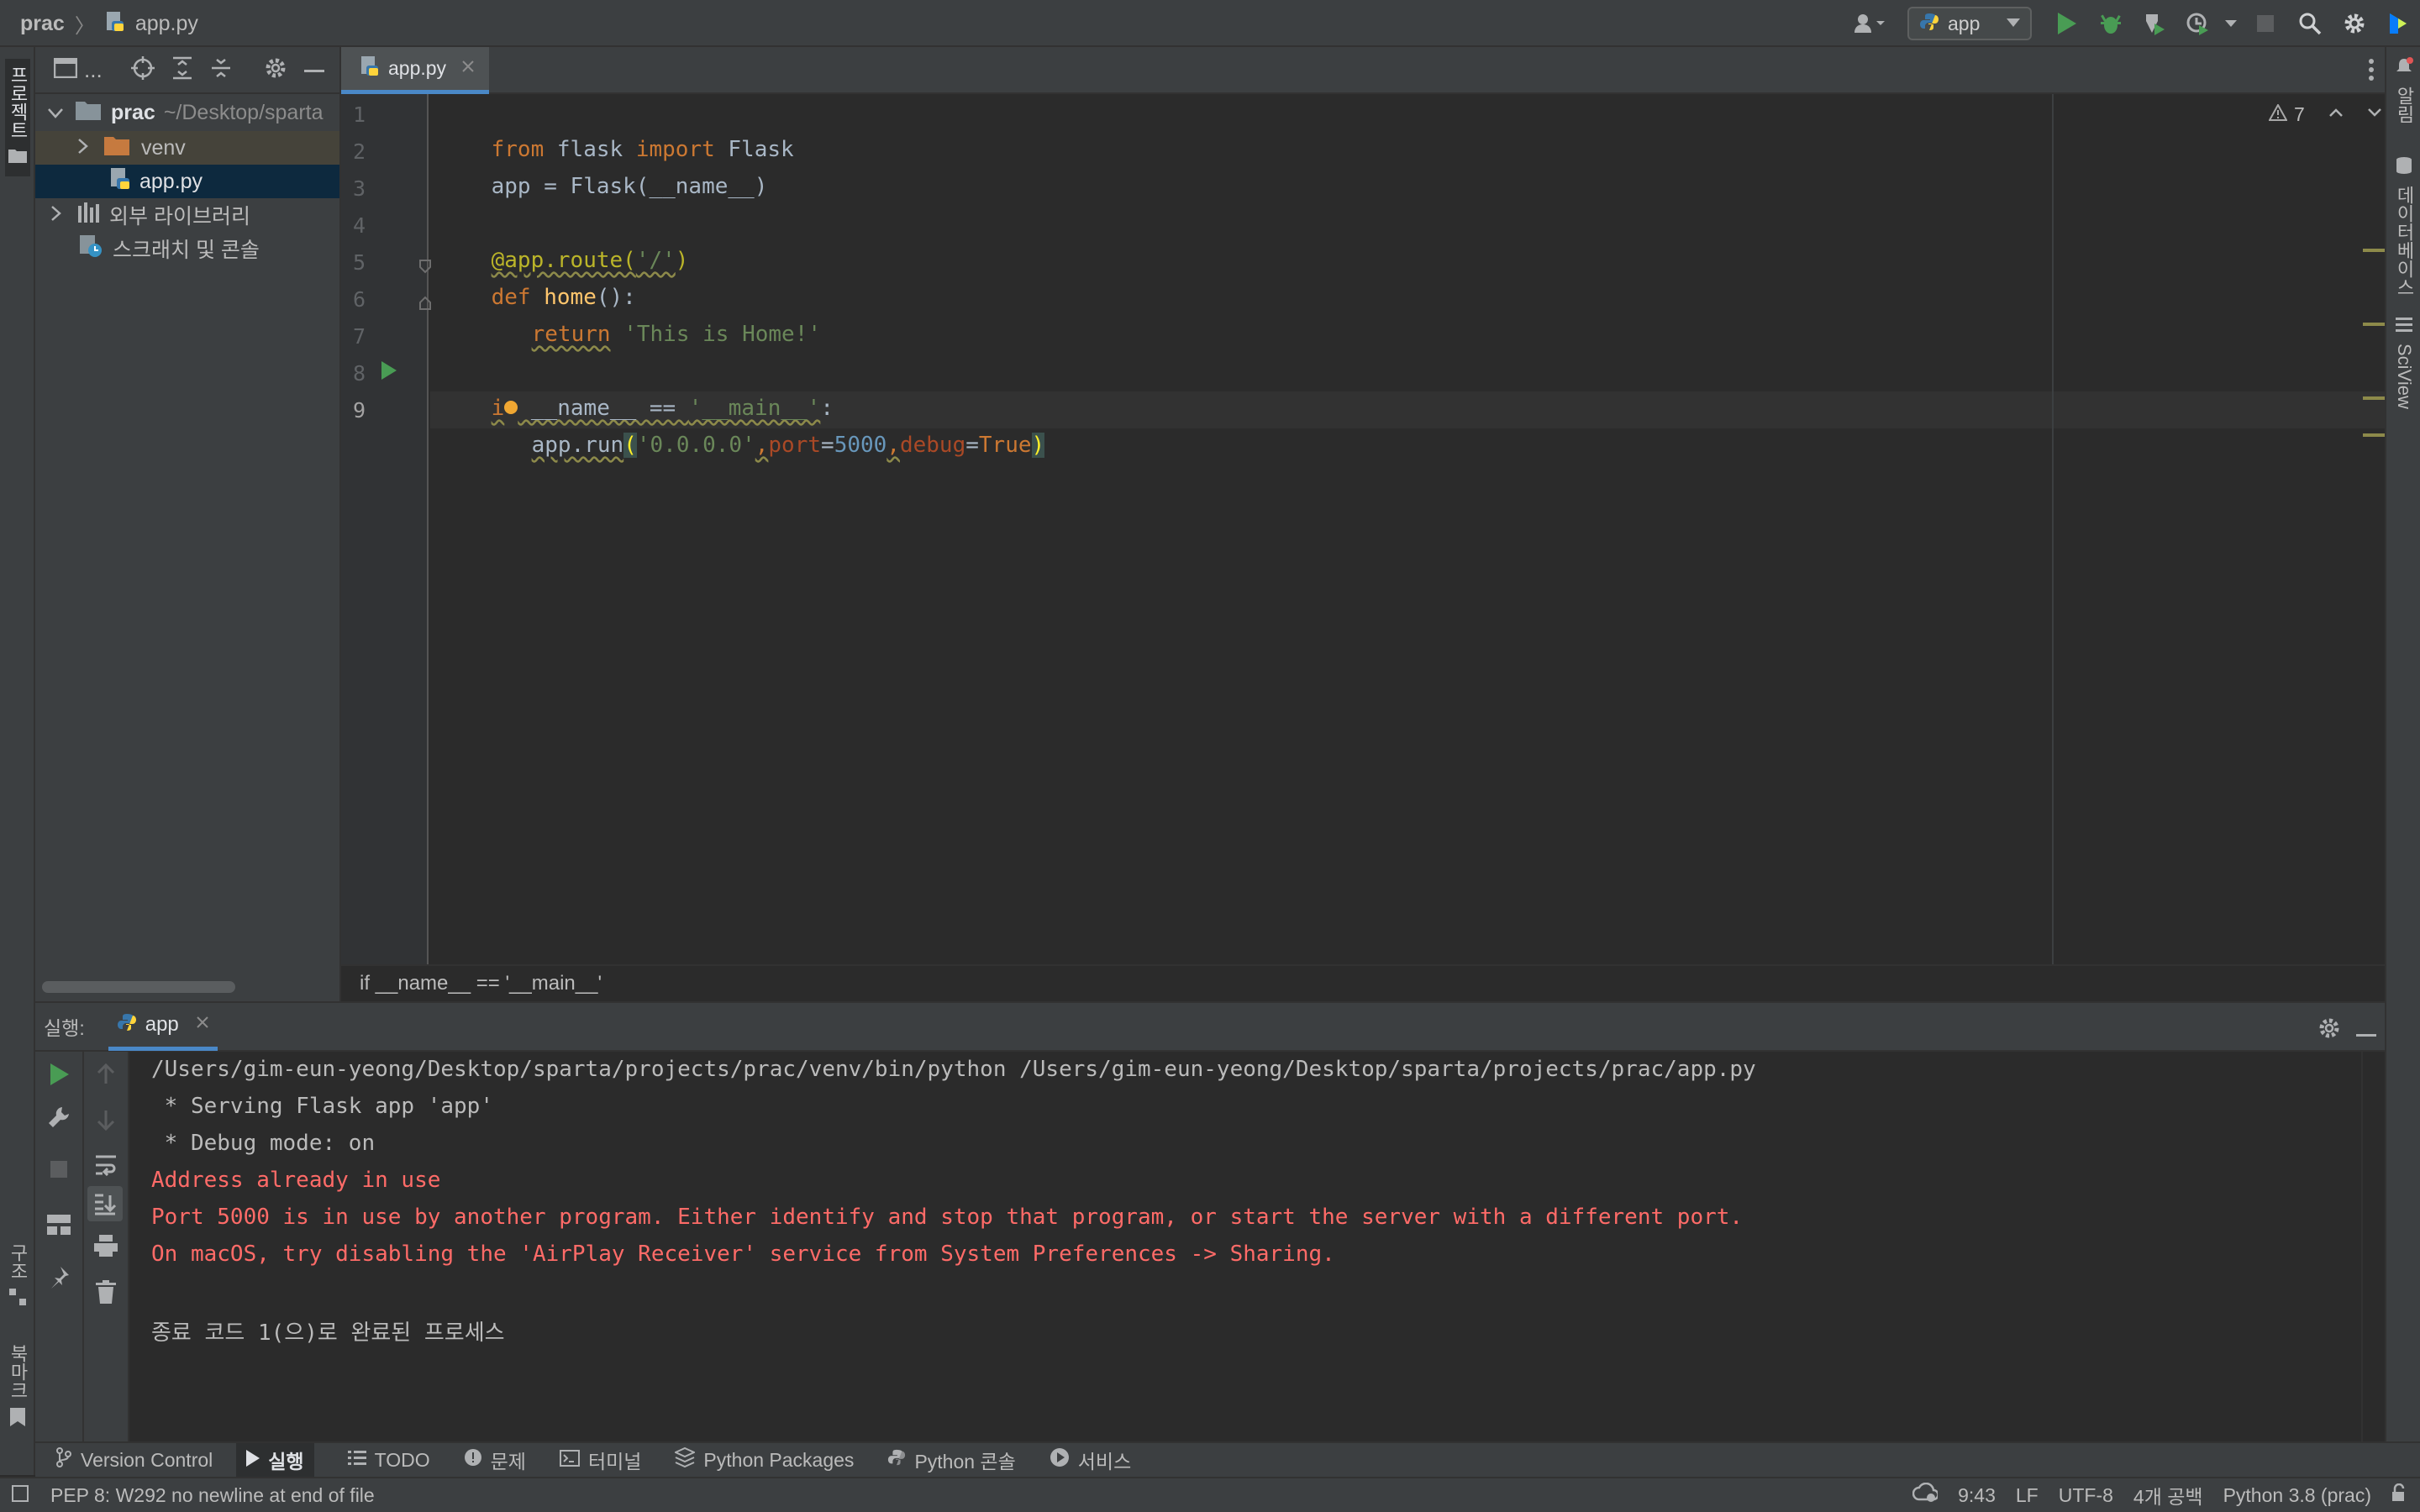  Describe the element at coordinates (59, 1279) in the screenshot. I see `pin-icon` at that location.